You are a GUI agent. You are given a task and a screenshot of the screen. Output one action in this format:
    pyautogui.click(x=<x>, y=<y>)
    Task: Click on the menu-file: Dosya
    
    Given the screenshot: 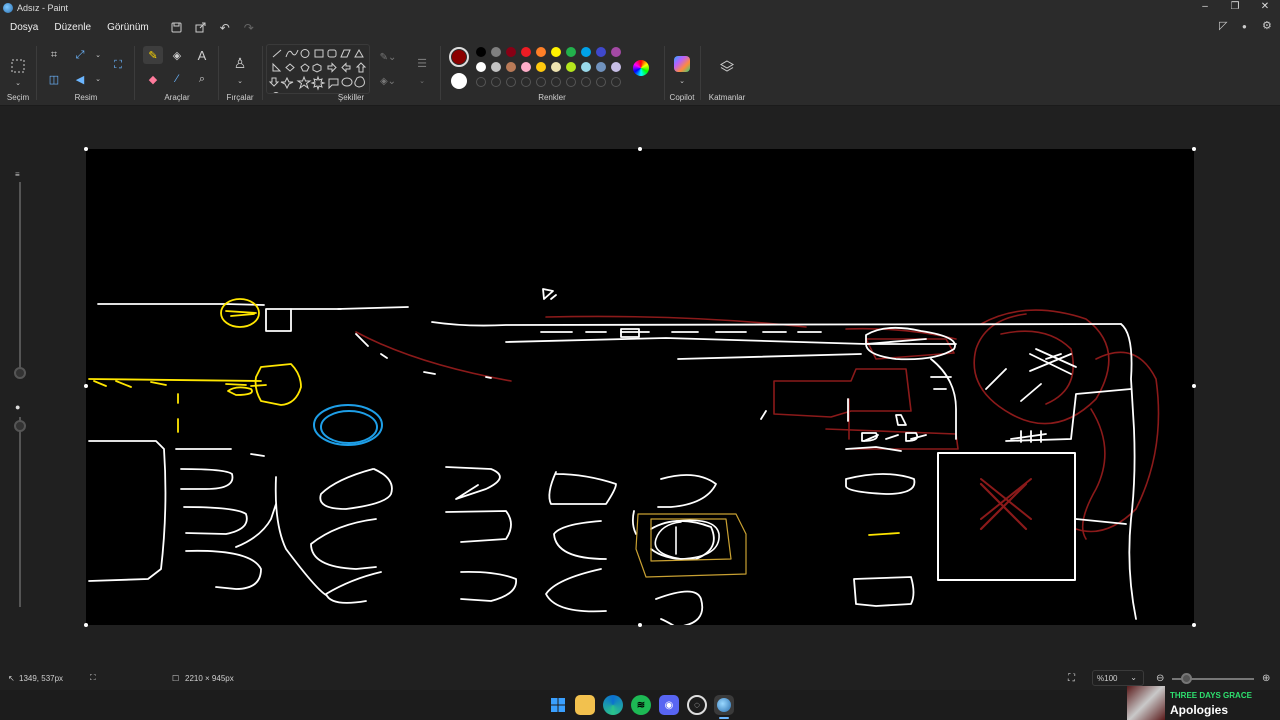 What is the action you would take?
    pyautogui.click(x=24, y=27)
    